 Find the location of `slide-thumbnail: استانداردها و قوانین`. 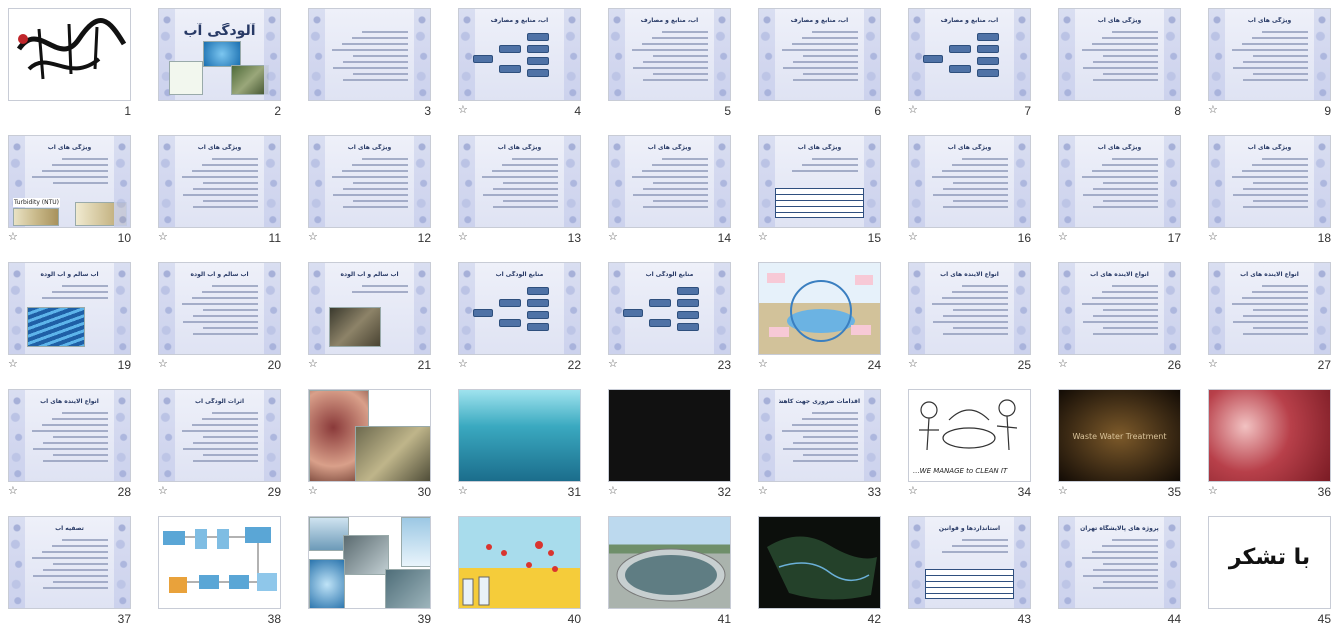

slide-thumbnail: استانداردها و قوانین is located at coordinates (969, 562).